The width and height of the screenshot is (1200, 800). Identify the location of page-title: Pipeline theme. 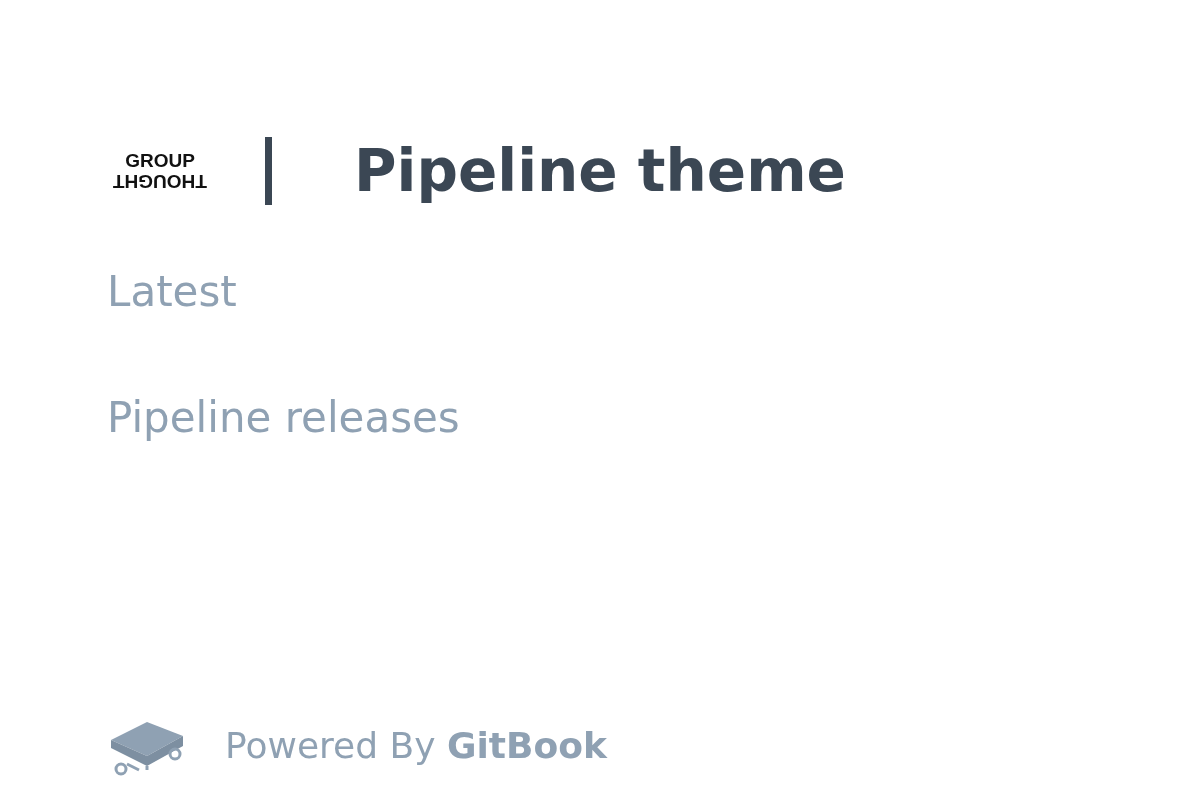
(600, 171).